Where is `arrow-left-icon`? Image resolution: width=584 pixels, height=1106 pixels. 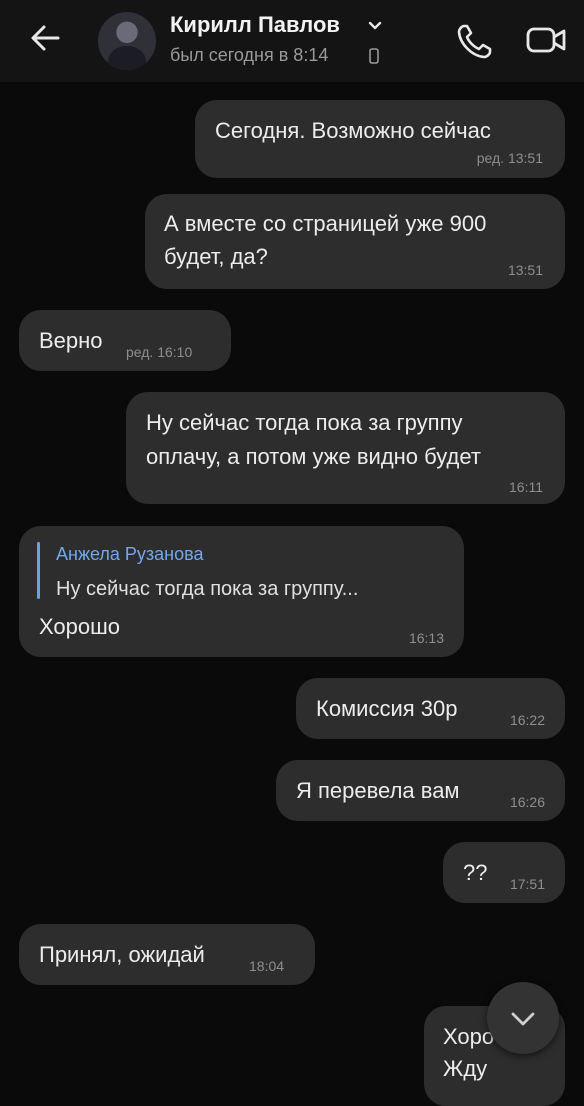 arrow-left-icon is located at coordinates (46, 38).